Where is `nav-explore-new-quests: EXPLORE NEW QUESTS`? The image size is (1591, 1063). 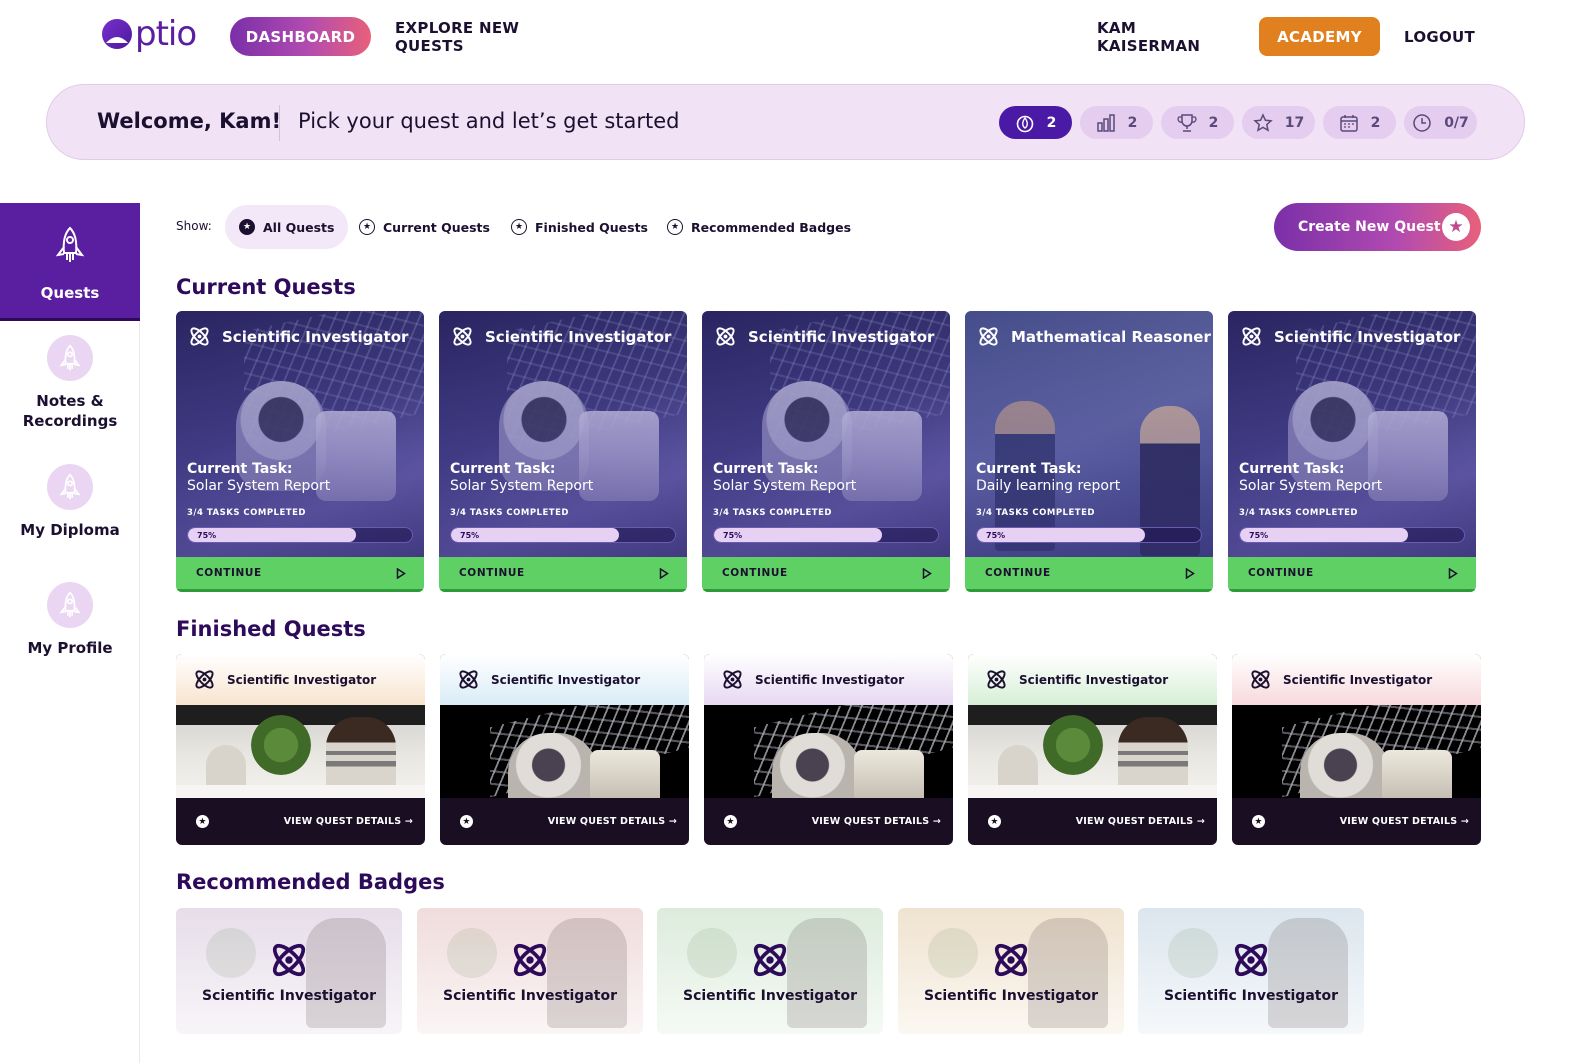 nav-explore-new-quests: EXPLORE NEW QUESTS is located at coordinates (485, 36).